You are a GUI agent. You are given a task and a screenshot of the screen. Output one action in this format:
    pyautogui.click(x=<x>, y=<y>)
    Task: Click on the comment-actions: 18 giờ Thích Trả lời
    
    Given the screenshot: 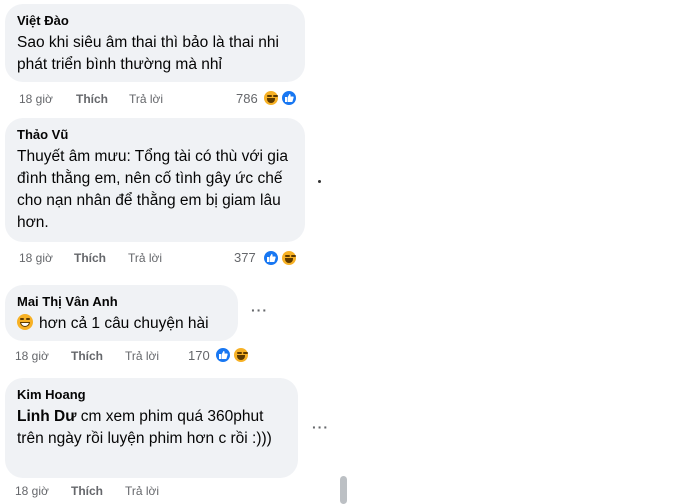 What is the action you would take?
    pyautogui.click(x=130, y=491)
    